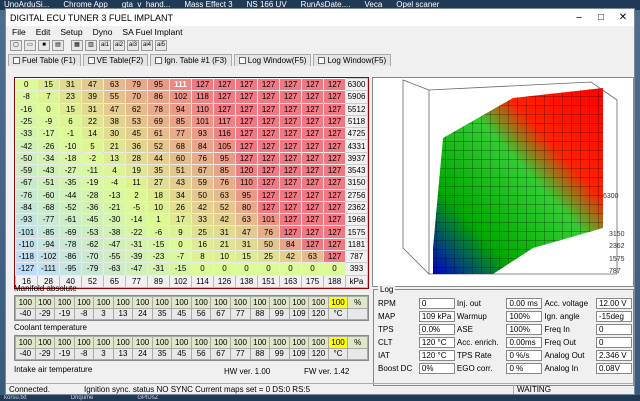 Image resolution: width=640 pixels, height=401 pixels. What do you see at coordinates (158, 134) in the screenshot?
I see `table-cell: 61` at bounding box center [158, 134].